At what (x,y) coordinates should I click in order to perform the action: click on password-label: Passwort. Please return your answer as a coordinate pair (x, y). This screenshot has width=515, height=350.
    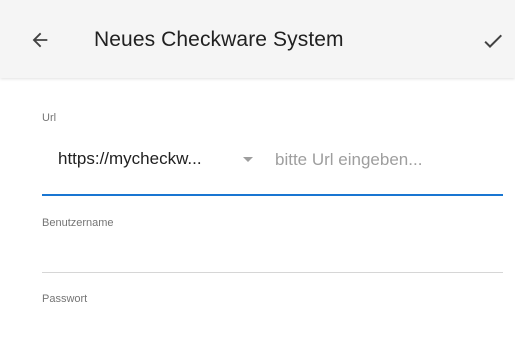
    Looking at the image, I should click on (65, 299).